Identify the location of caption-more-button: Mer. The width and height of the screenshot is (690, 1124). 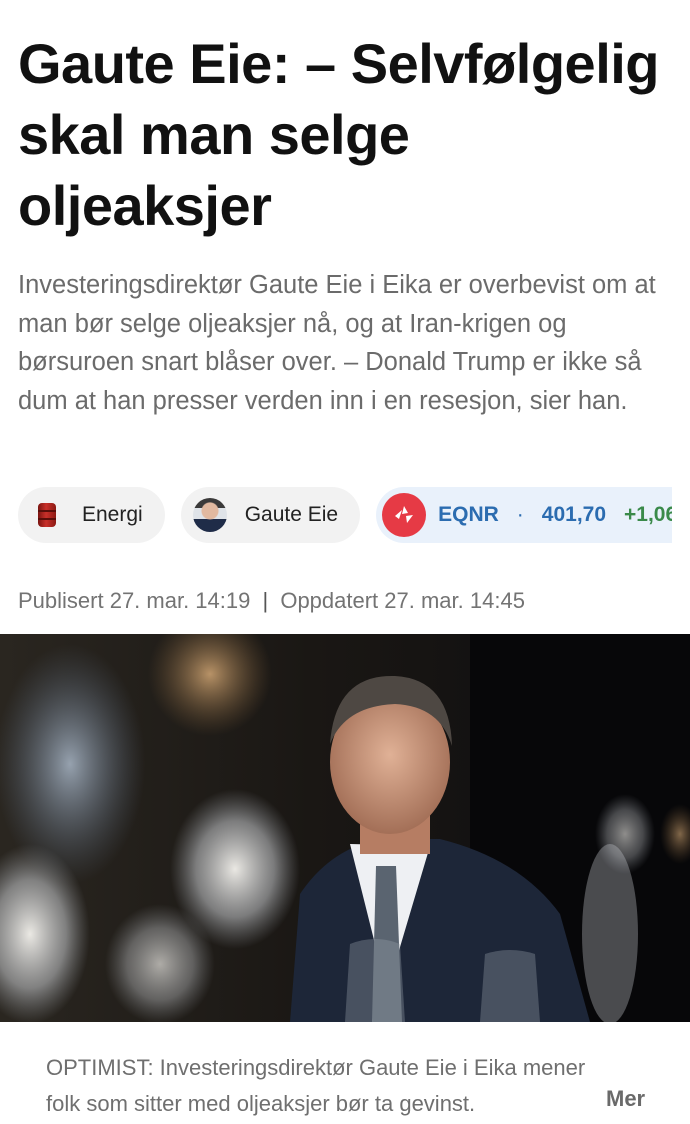
(625, 1099).